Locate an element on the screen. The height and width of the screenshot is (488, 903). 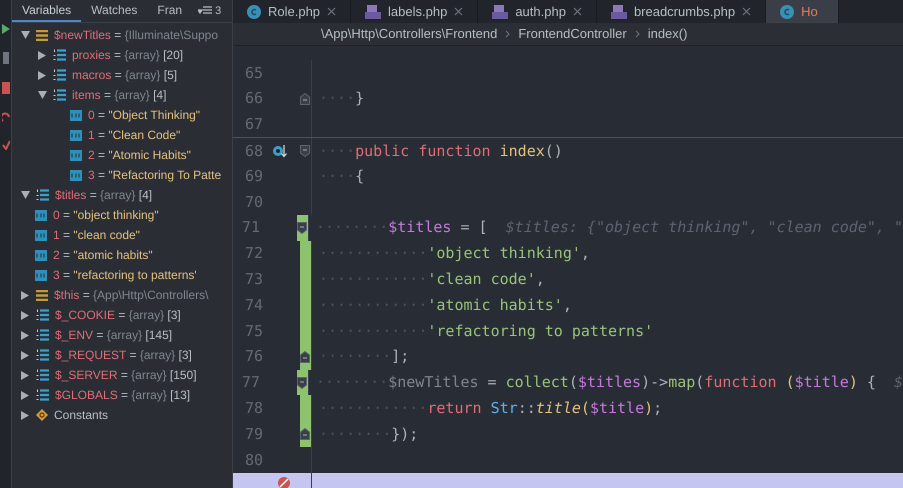
variable-entry: 2 = "atomic habits" is located at coordinates (103, 255).